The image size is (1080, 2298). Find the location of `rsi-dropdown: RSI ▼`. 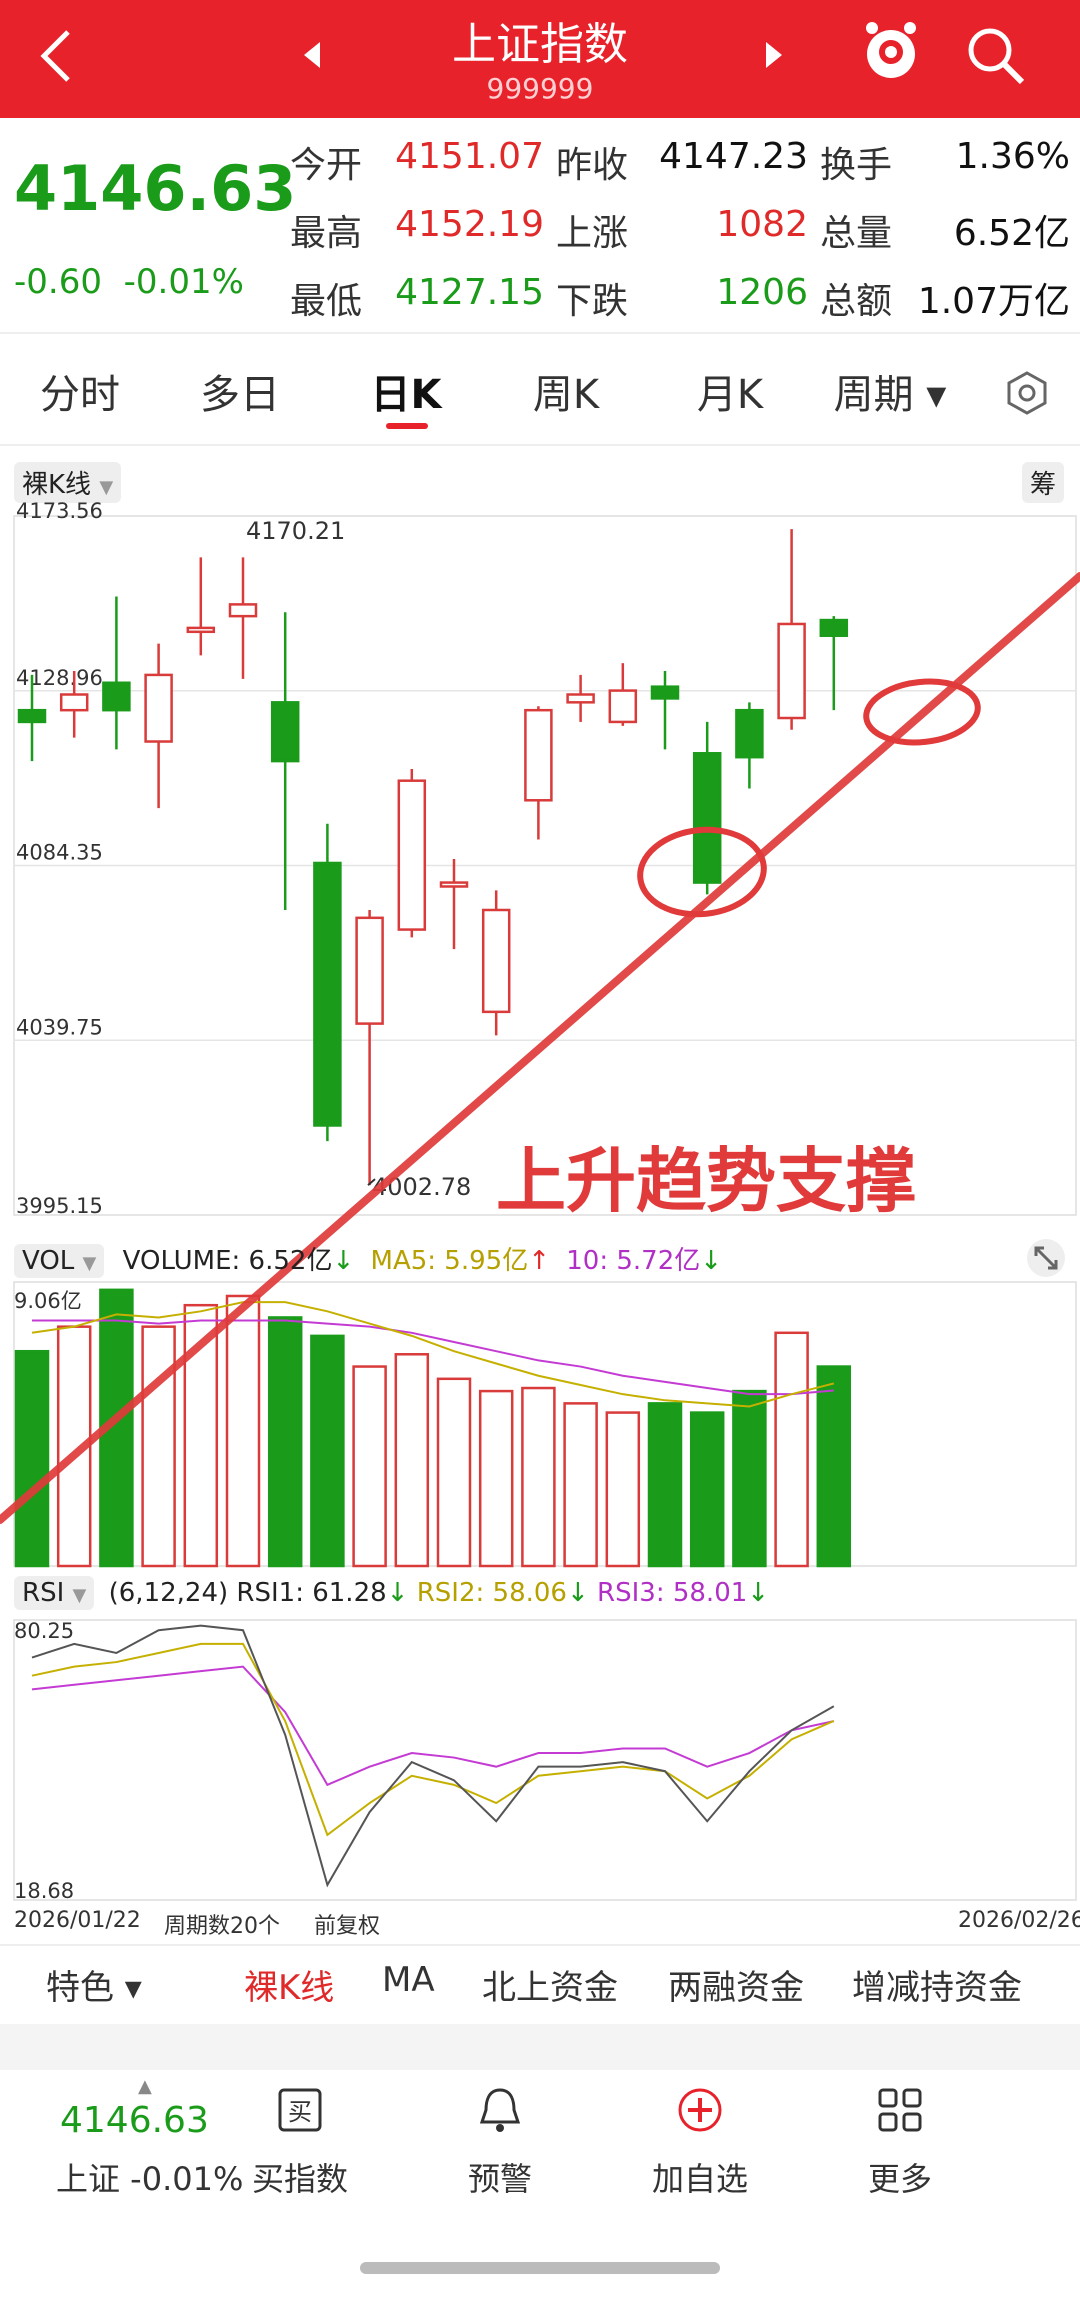

rsi-dropdown: RSI ▼ is located at coordinates (54, 1593).